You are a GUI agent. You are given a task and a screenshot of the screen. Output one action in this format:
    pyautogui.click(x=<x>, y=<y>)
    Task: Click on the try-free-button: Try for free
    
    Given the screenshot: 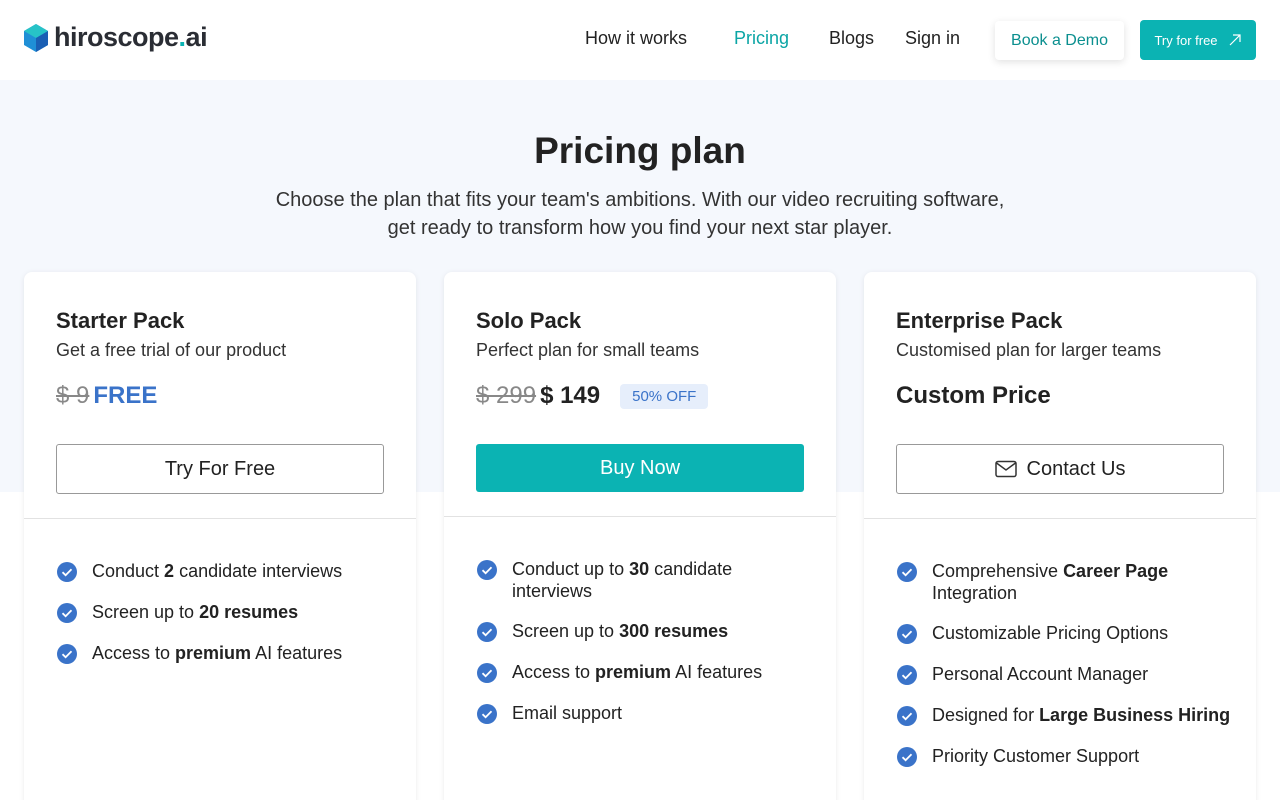 What is the action you would take?
    pyautogui.click(x=1198, y=40)
    